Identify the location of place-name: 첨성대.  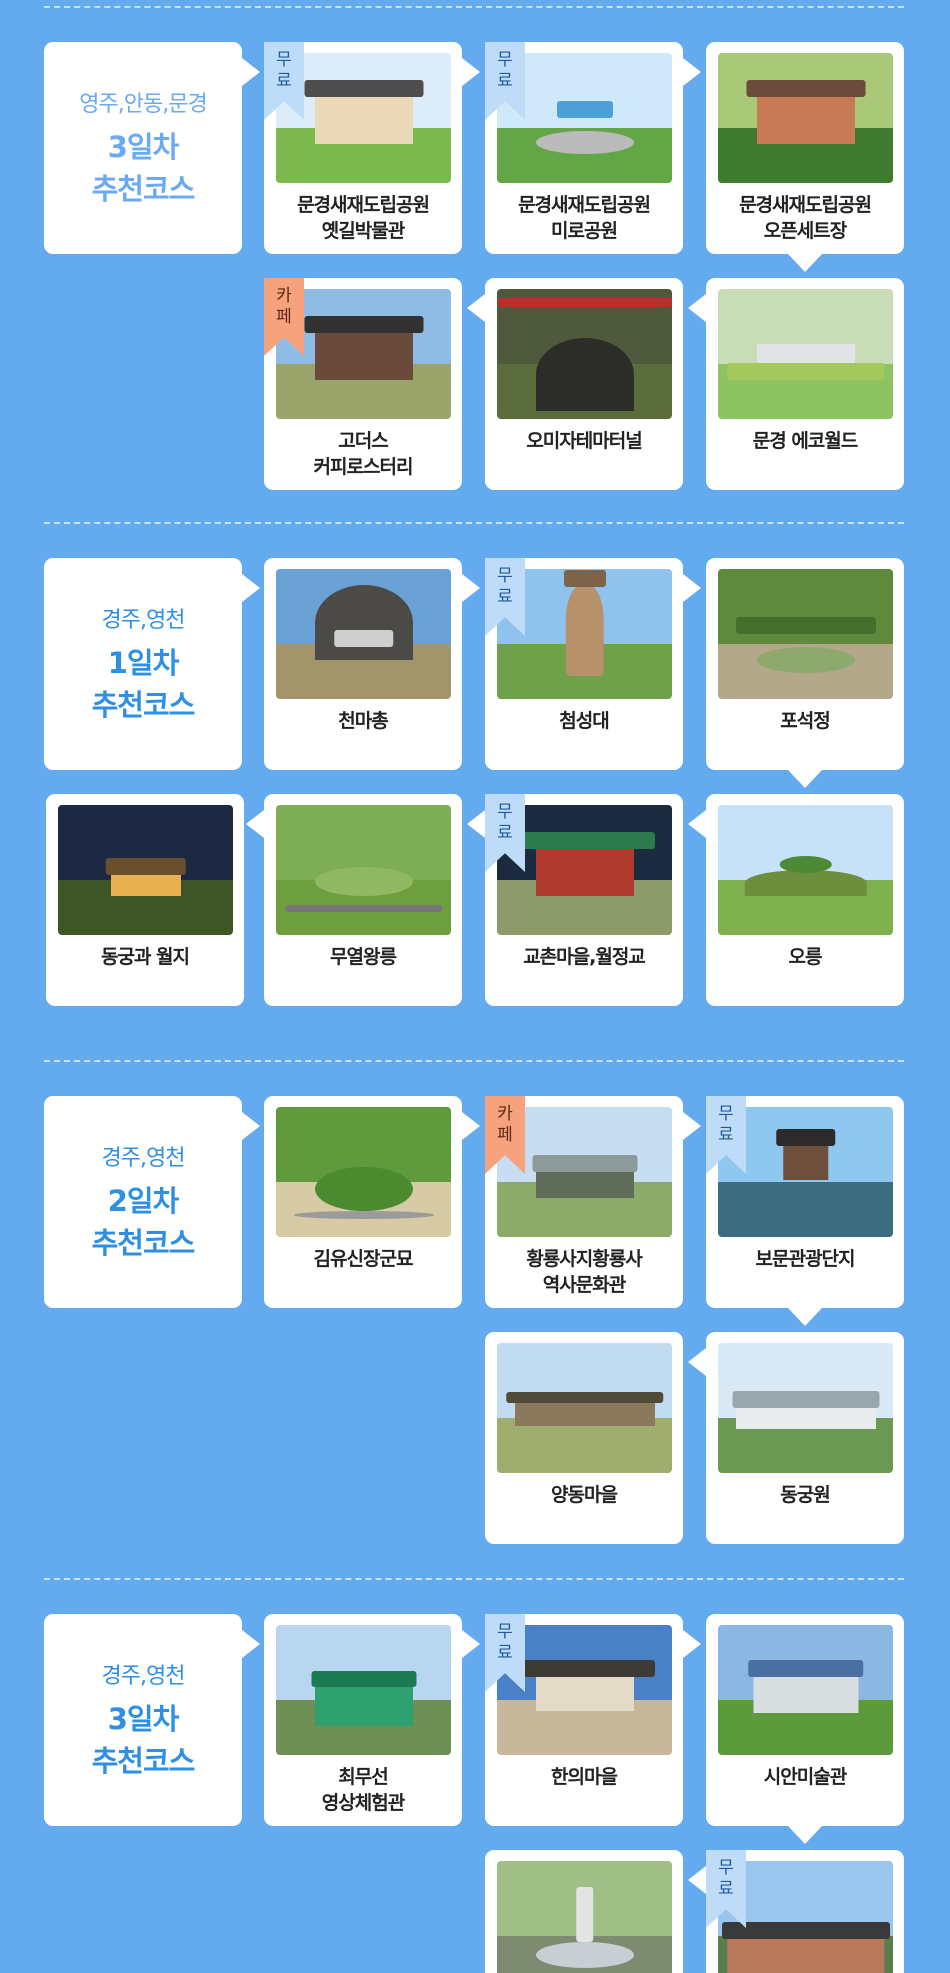
(584, 721).